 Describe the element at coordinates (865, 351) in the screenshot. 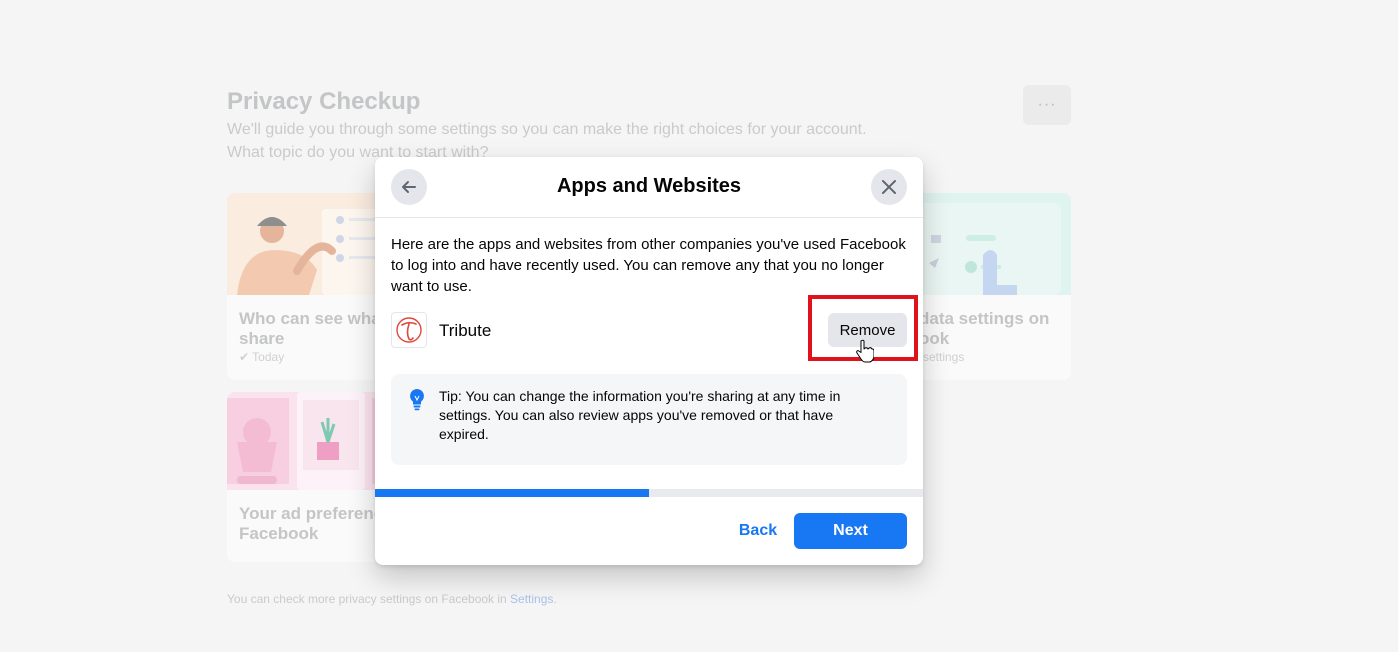

I see `hand-cursor-icon` at that location.